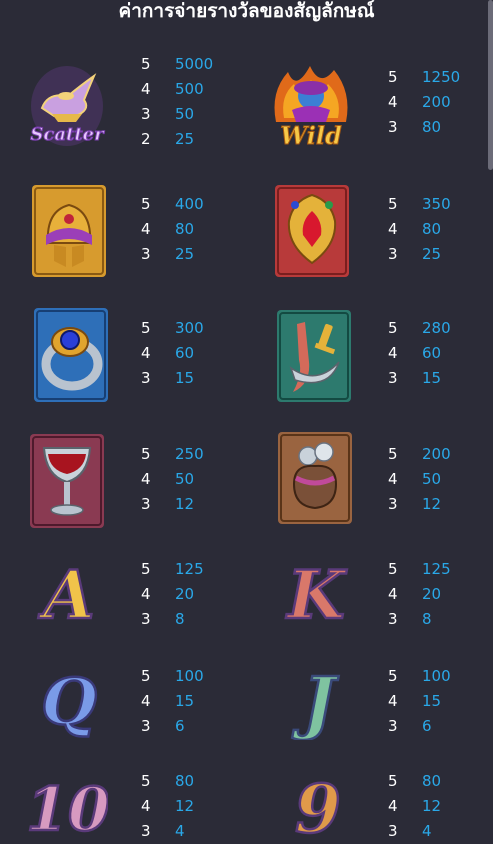 The width and height of the screenshot is (493, 844). Describe the element at coordinates (419, 594) in the screenshot. I see `paytable-k: 5 125 4 20 38` at that location.